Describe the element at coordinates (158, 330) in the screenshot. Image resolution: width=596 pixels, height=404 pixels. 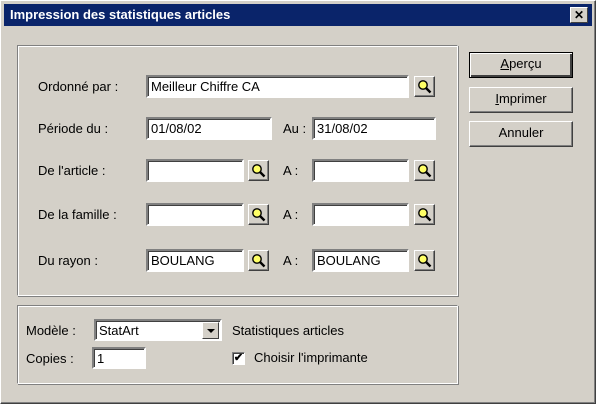
I see `model-select: StatArt` at that location.